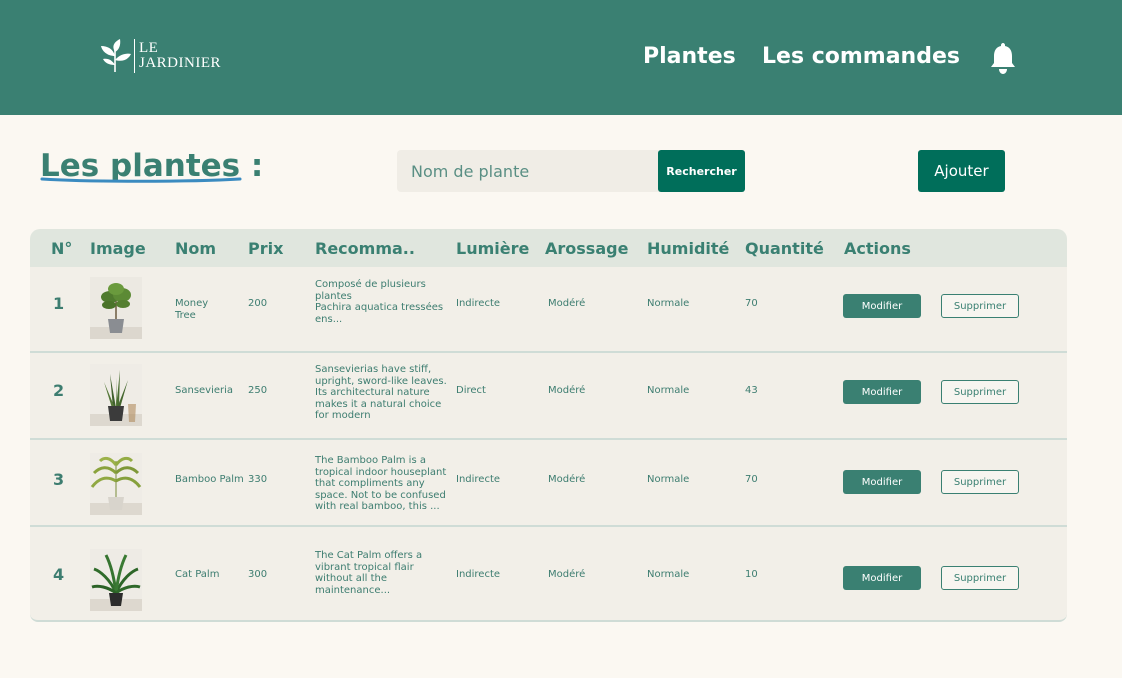 The height and width of the screenshot is (678, 1122). Describe the element at coordinates (116, 55) in the screenshot. I see `leaf-logo-icon` at that location.